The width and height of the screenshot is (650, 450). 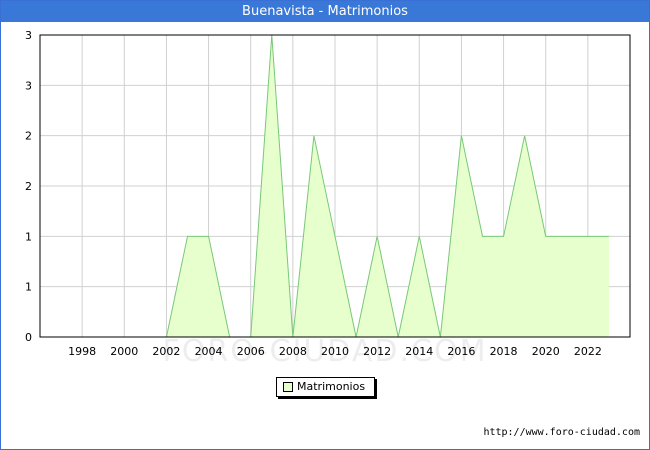 I want to click on legend-label: Matrimonios, so click(x=331, y=386).